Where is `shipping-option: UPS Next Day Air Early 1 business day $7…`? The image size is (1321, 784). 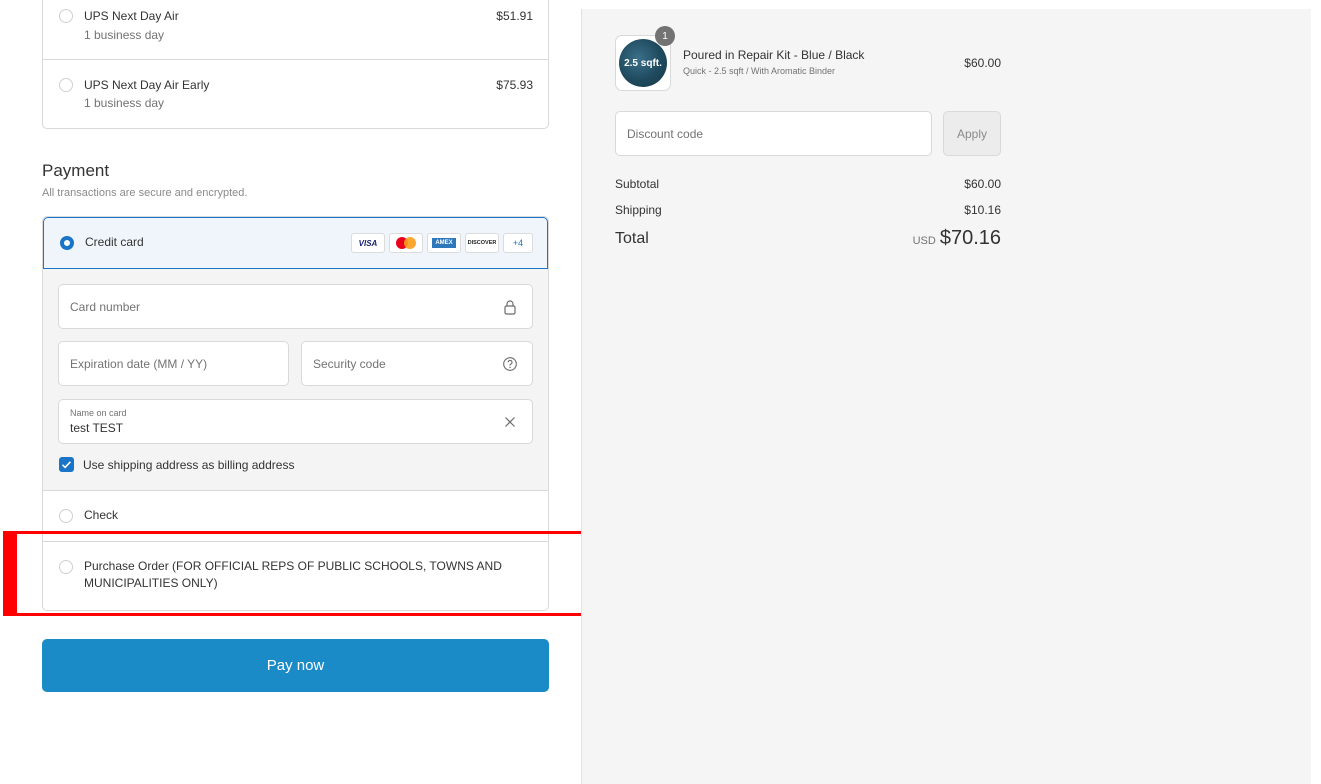
shipping-option: UPS Next Day Air Early 1 business day $7… is located at coordinates (295, 90).